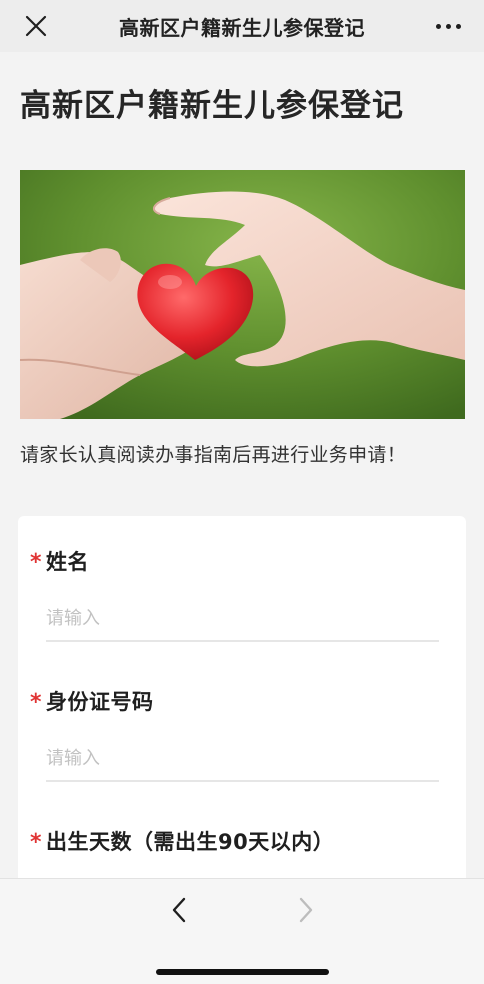 This screenshot has width=484, height=984. Describe the element at coordinates (212, 106) in the screenshot. I see `page-title: 高新区户籍新生儿参保登记` at that location.